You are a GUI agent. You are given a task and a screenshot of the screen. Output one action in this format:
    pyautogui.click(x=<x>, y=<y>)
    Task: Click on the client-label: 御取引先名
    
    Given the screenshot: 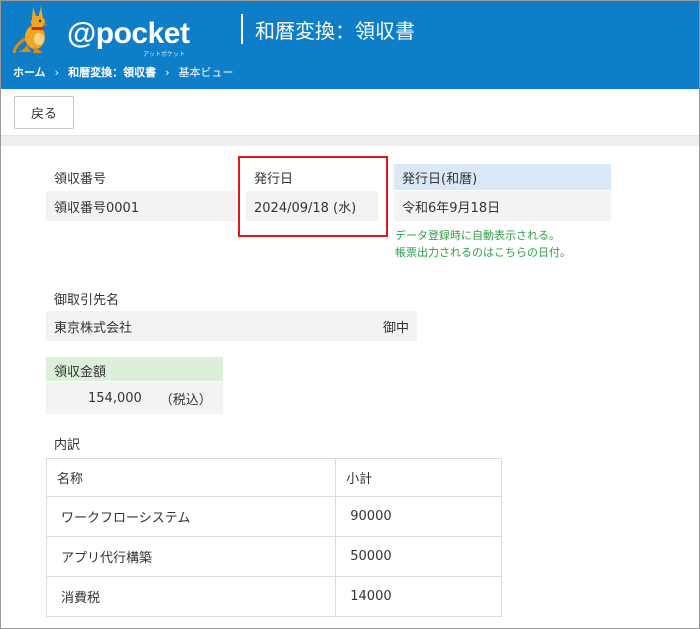 What is the action you would take?
    pyautogui.click(x=87, y=300)
    